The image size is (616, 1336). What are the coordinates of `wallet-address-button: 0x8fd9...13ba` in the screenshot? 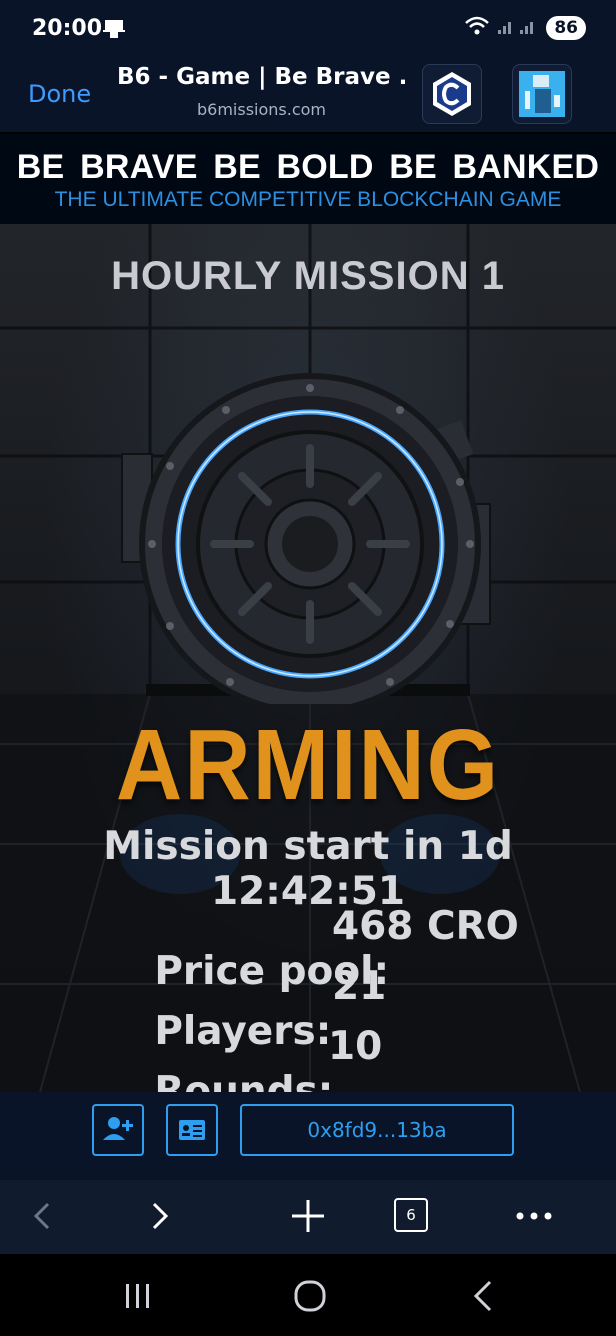 It's located at (377, 1130).